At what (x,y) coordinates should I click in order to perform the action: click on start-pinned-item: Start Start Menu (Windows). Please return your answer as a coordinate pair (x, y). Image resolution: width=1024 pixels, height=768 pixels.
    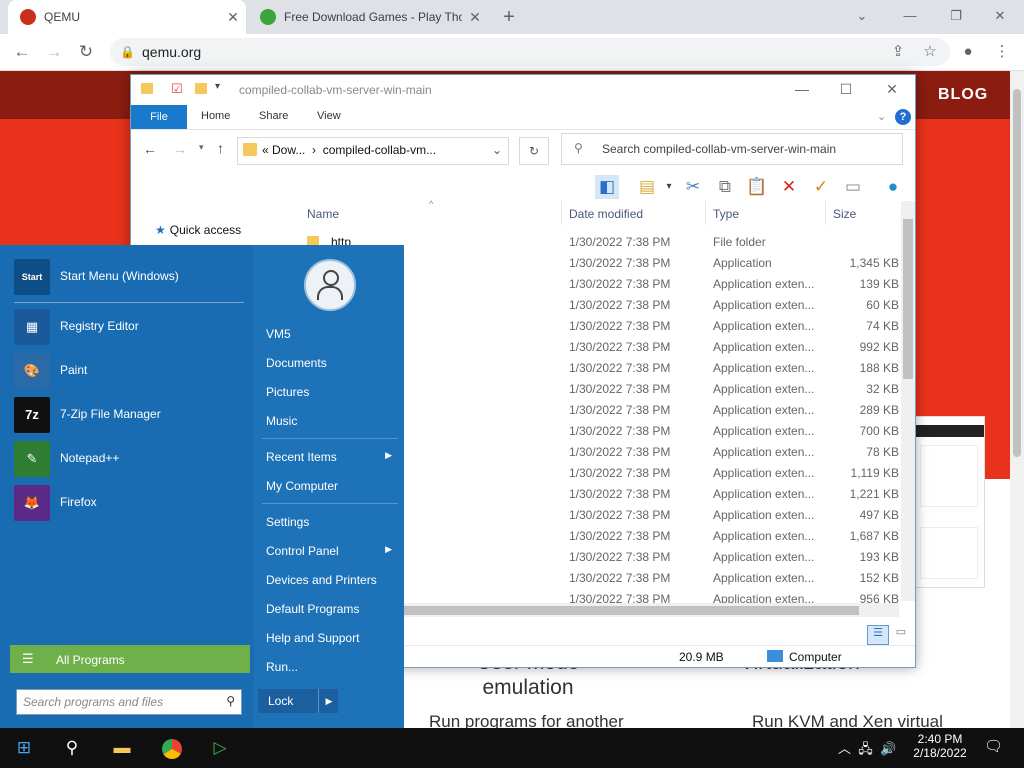
    Looking at the image, I should click on (132, 277).